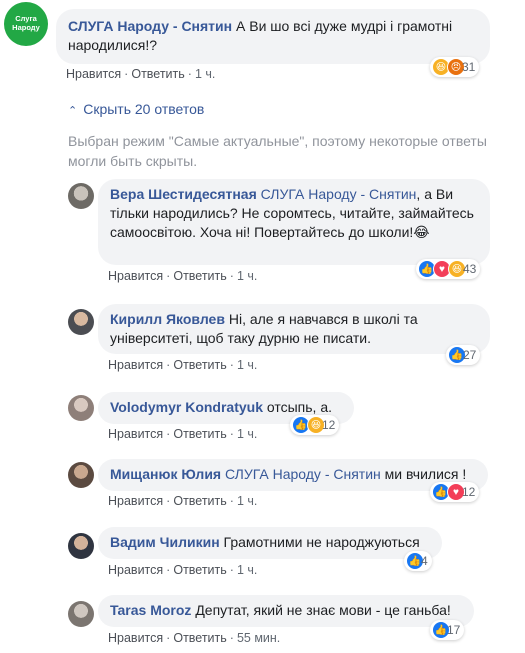 The width and height of the screenshot is (525, 653). Describe the element at coordinates (455, 492) in the screenshot. I see `reaction-summary: 👍 ♥ 12` at that location.